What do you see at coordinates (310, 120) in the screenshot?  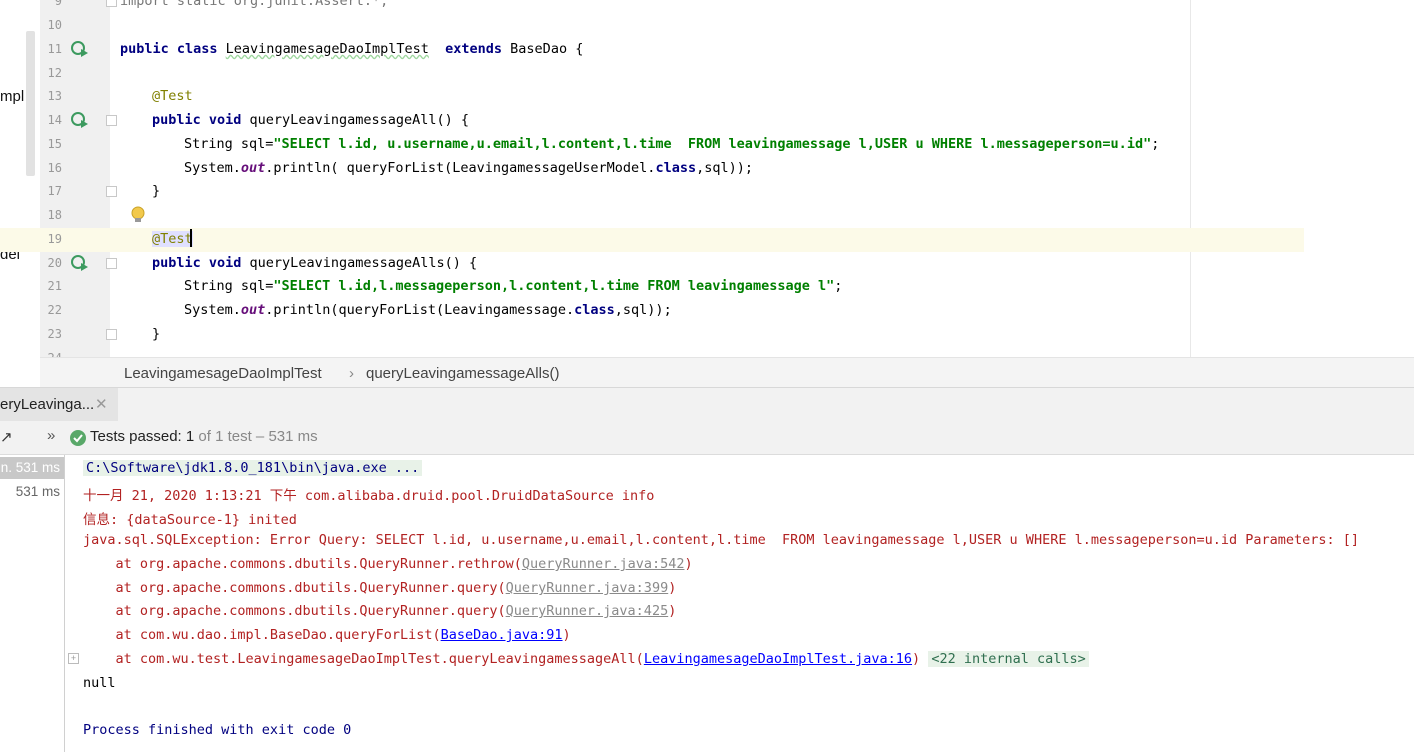 I see `code-text: public void queryLeavingamessageAll() {` at bounding box center [310, 120].